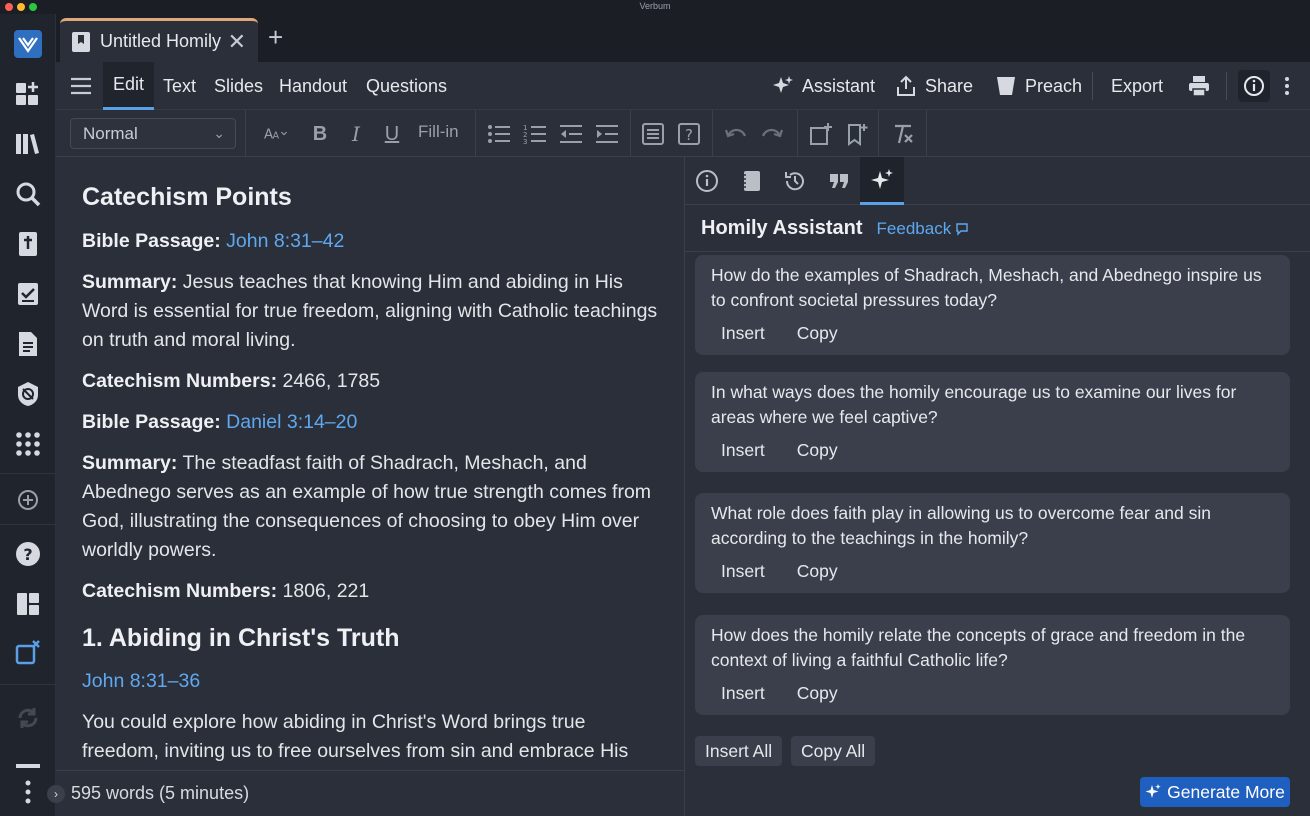  What do you see at coordinates (291, 422) in the screenshot?
I see `bible-passage-link: Daniel 3:14–20` at bounding box center [291, 422].